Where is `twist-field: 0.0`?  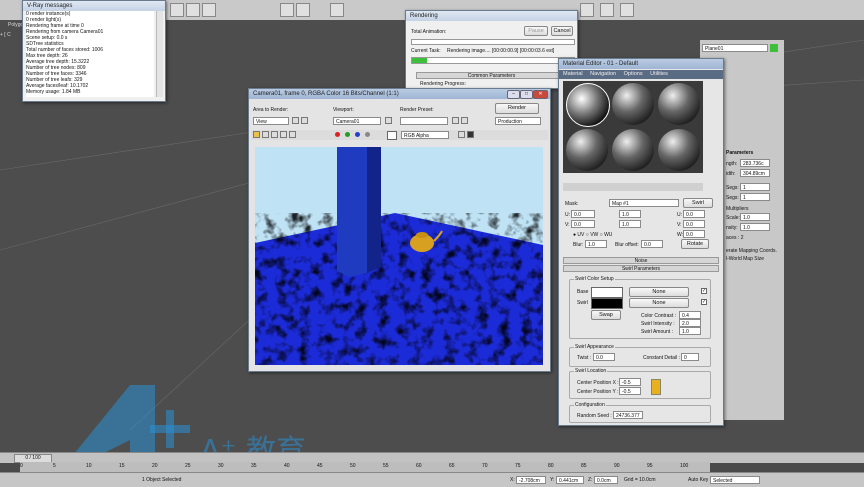
twist-field: 0.0 is located at coordinates (604, 357).